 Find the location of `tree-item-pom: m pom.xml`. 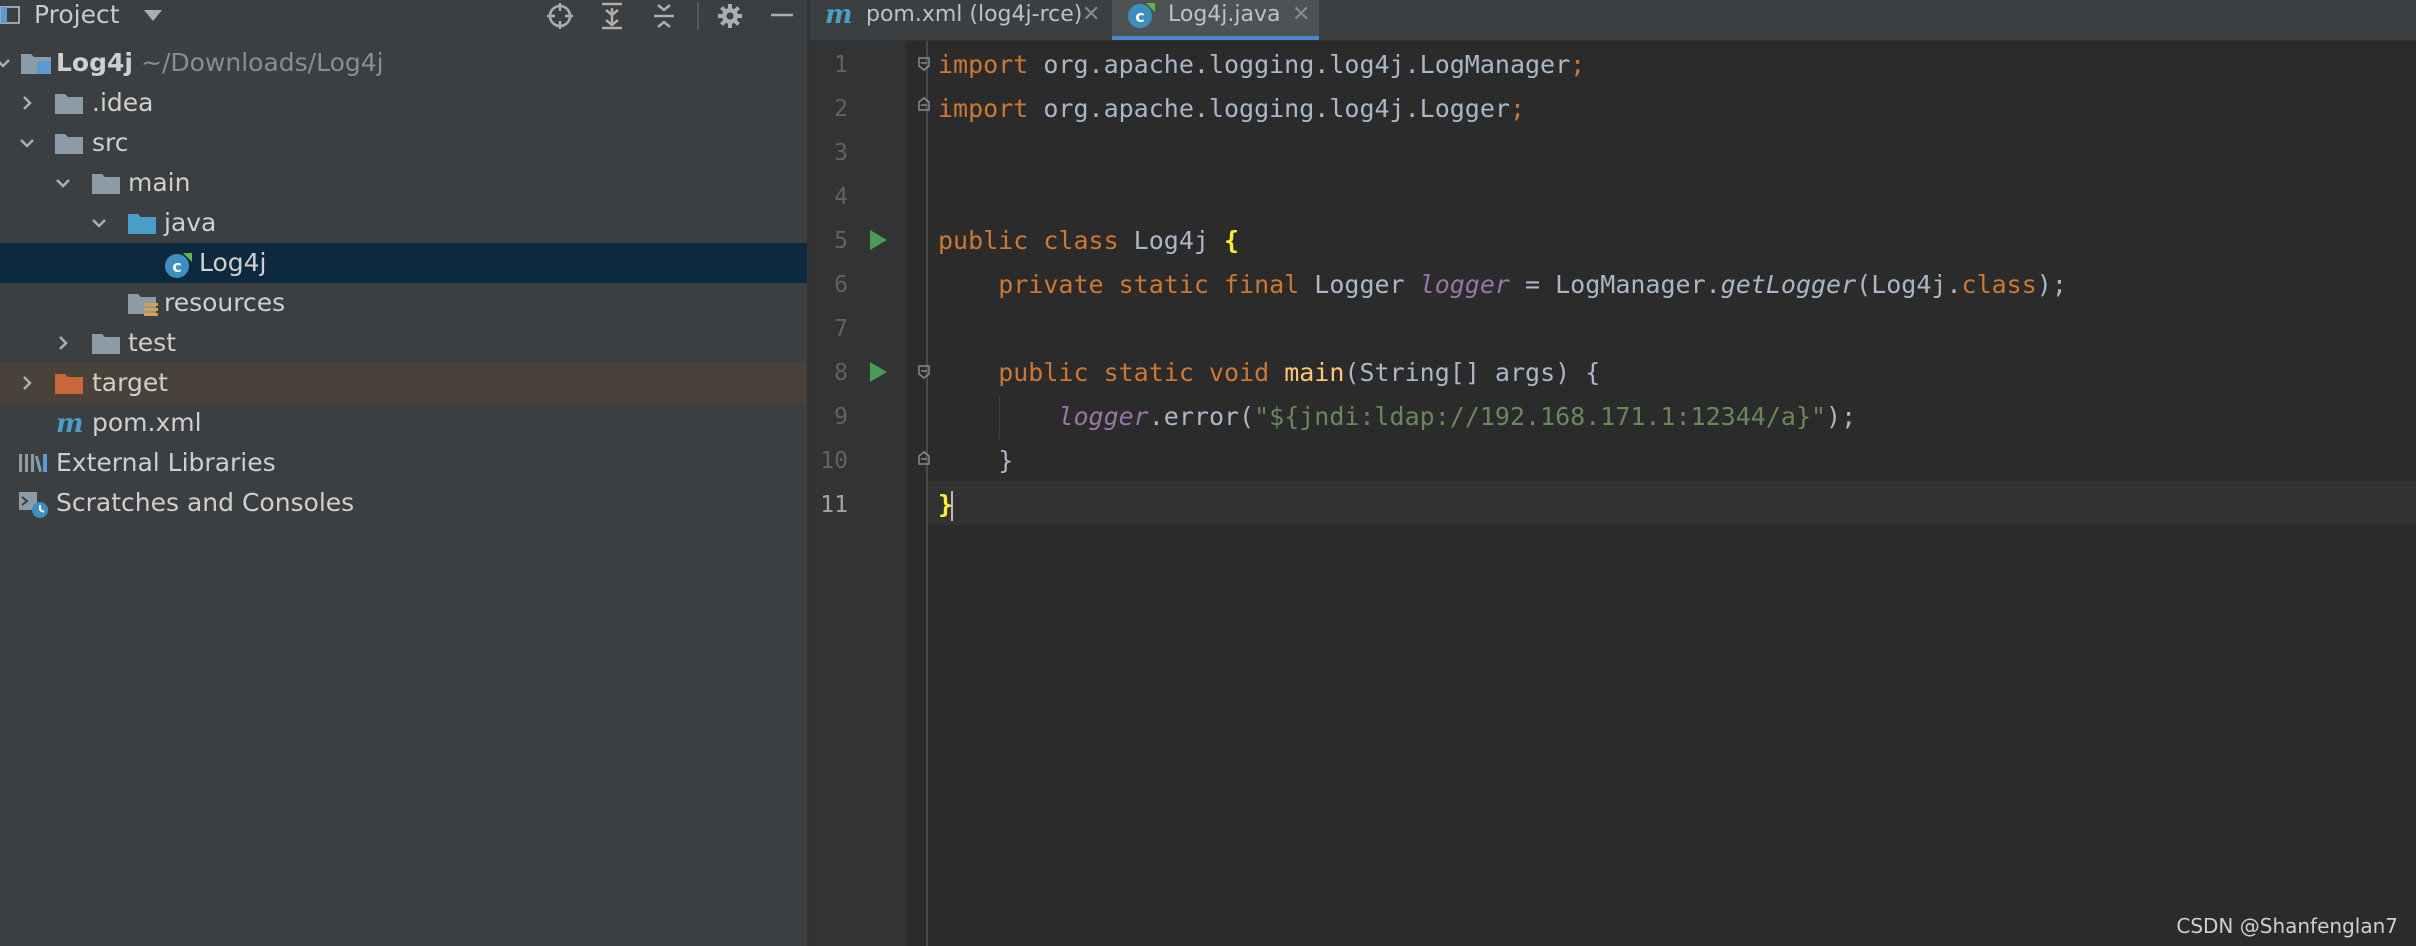

tree-item-pom: m pom.xml is located at coordinates (403, 423).